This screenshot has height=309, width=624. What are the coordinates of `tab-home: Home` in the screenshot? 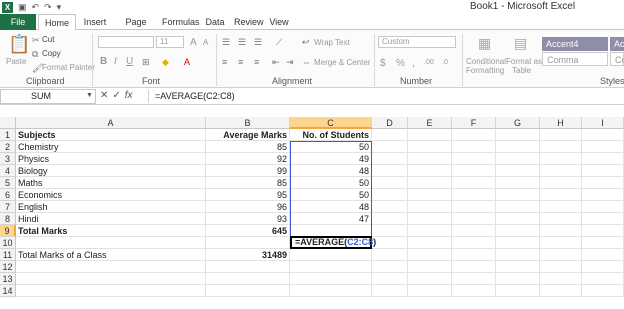 It's located at (57, 22).